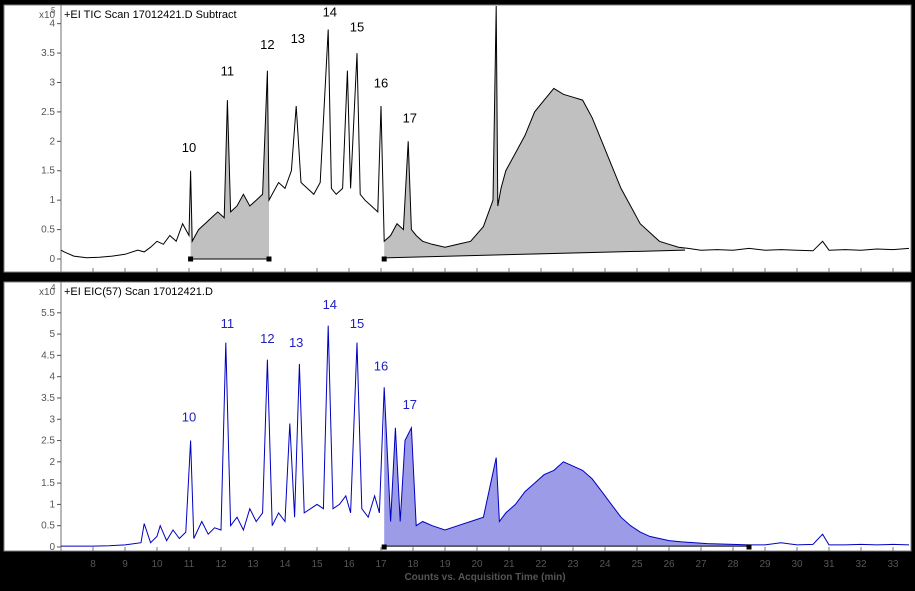 The height and width of the screenshot is (591, 915). I want to click on x-tick-label: 24, so click(605, 564).